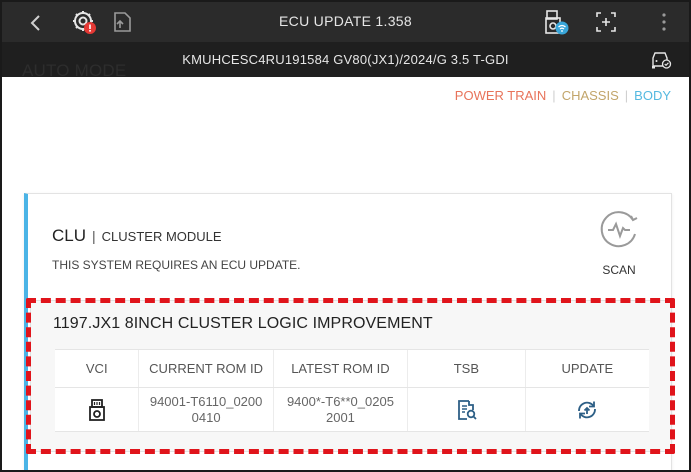 This screenshot has height=472, width=691. Describe the element at coordinates (619, 229) in the screenshot. I see `scan-waveform-icon` at that location.